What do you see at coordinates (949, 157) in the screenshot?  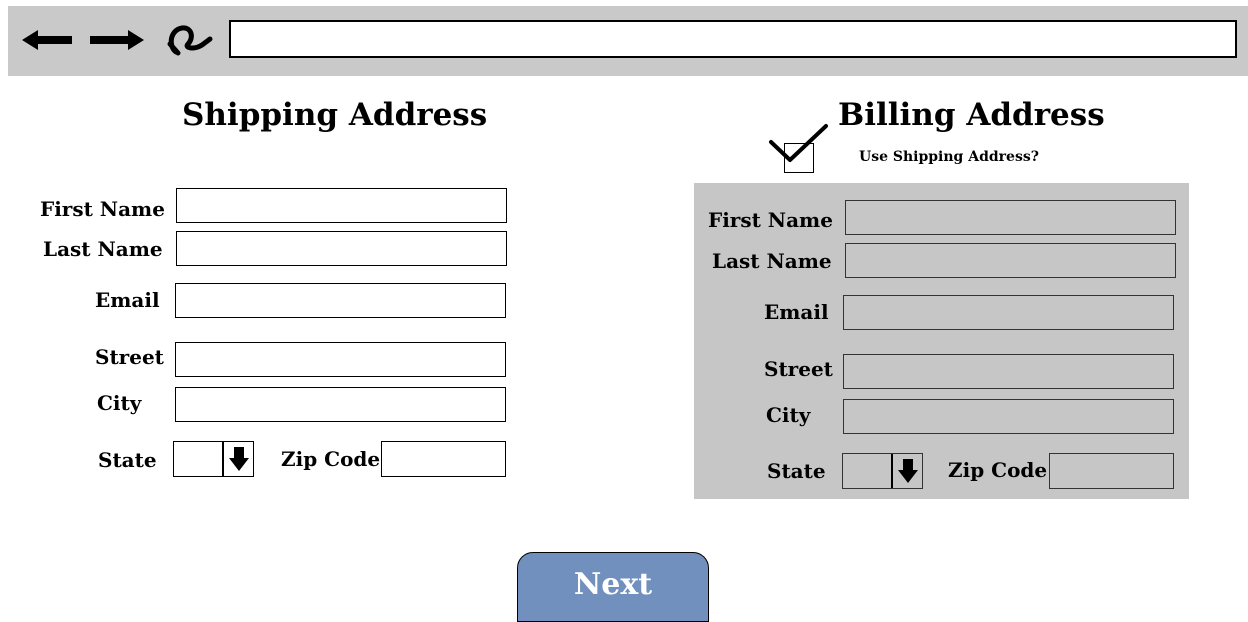 I see `use-shipping-label: Use Shipping Address?` at bounding box center [949, 157].